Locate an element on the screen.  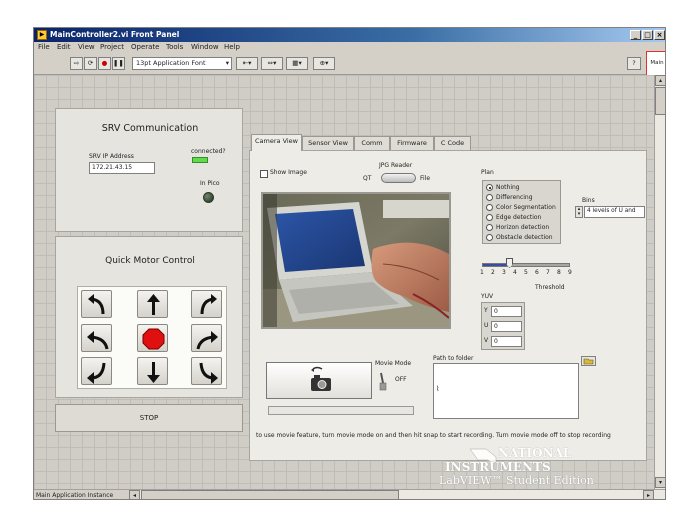
path-to-folder-label: Path to folder is located at coordinates (453, 358).